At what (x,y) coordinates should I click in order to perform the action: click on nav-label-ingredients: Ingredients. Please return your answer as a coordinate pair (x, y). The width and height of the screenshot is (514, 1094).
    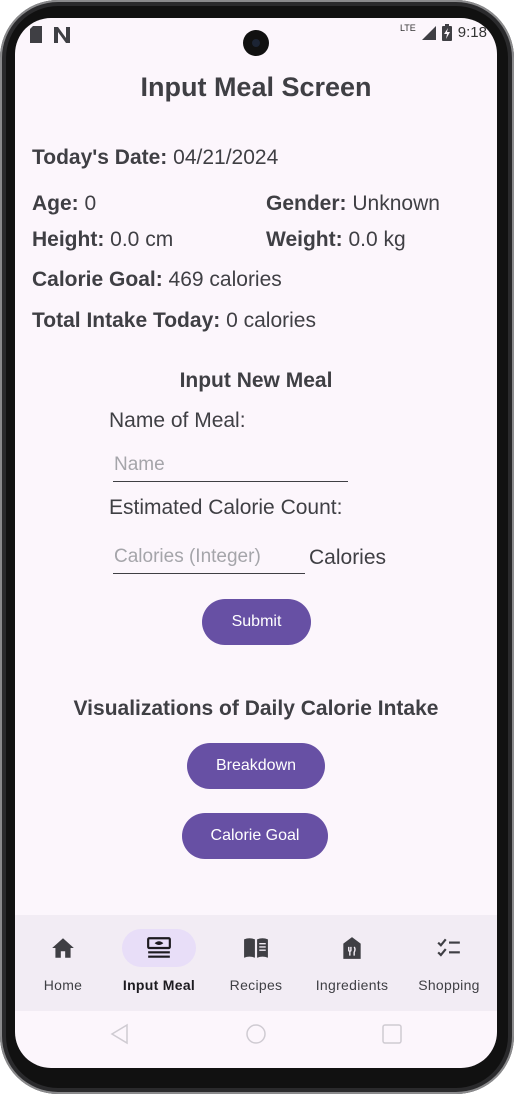
    Looking at the image, I should click on (352, 985).